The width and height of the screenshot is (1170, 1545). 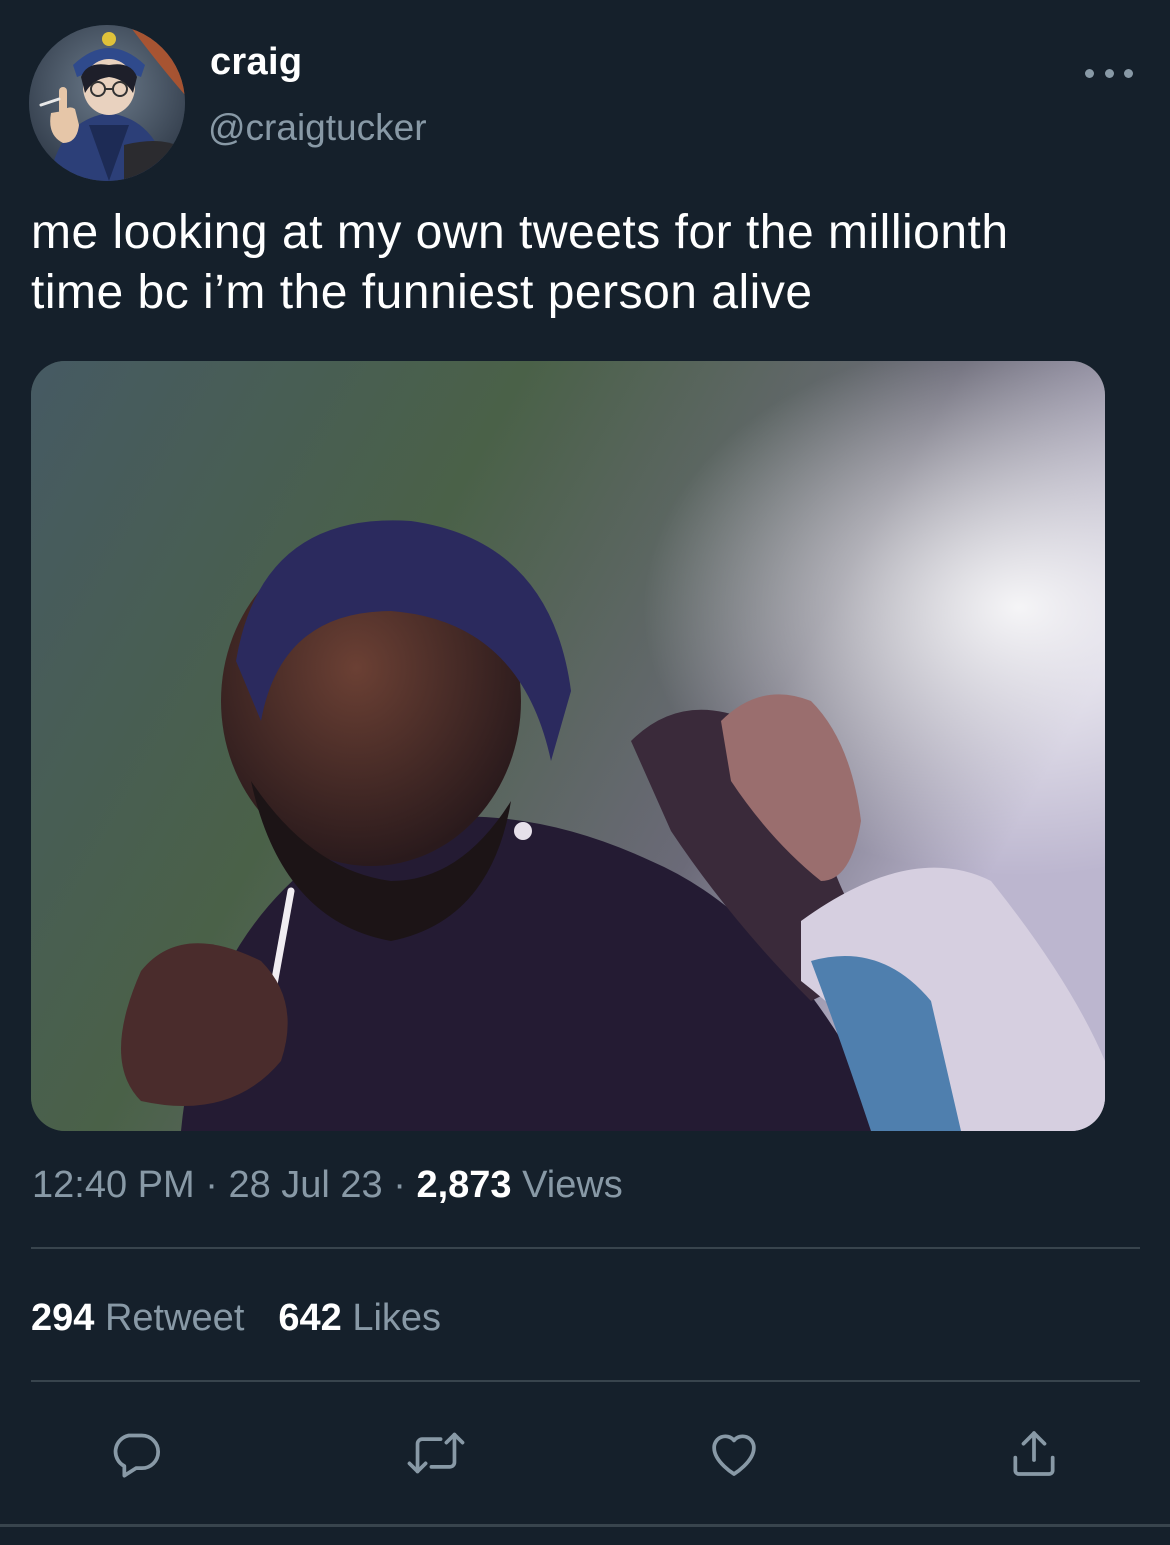 I want to click on views-count: 2,873, so click(x=464, y=1185).